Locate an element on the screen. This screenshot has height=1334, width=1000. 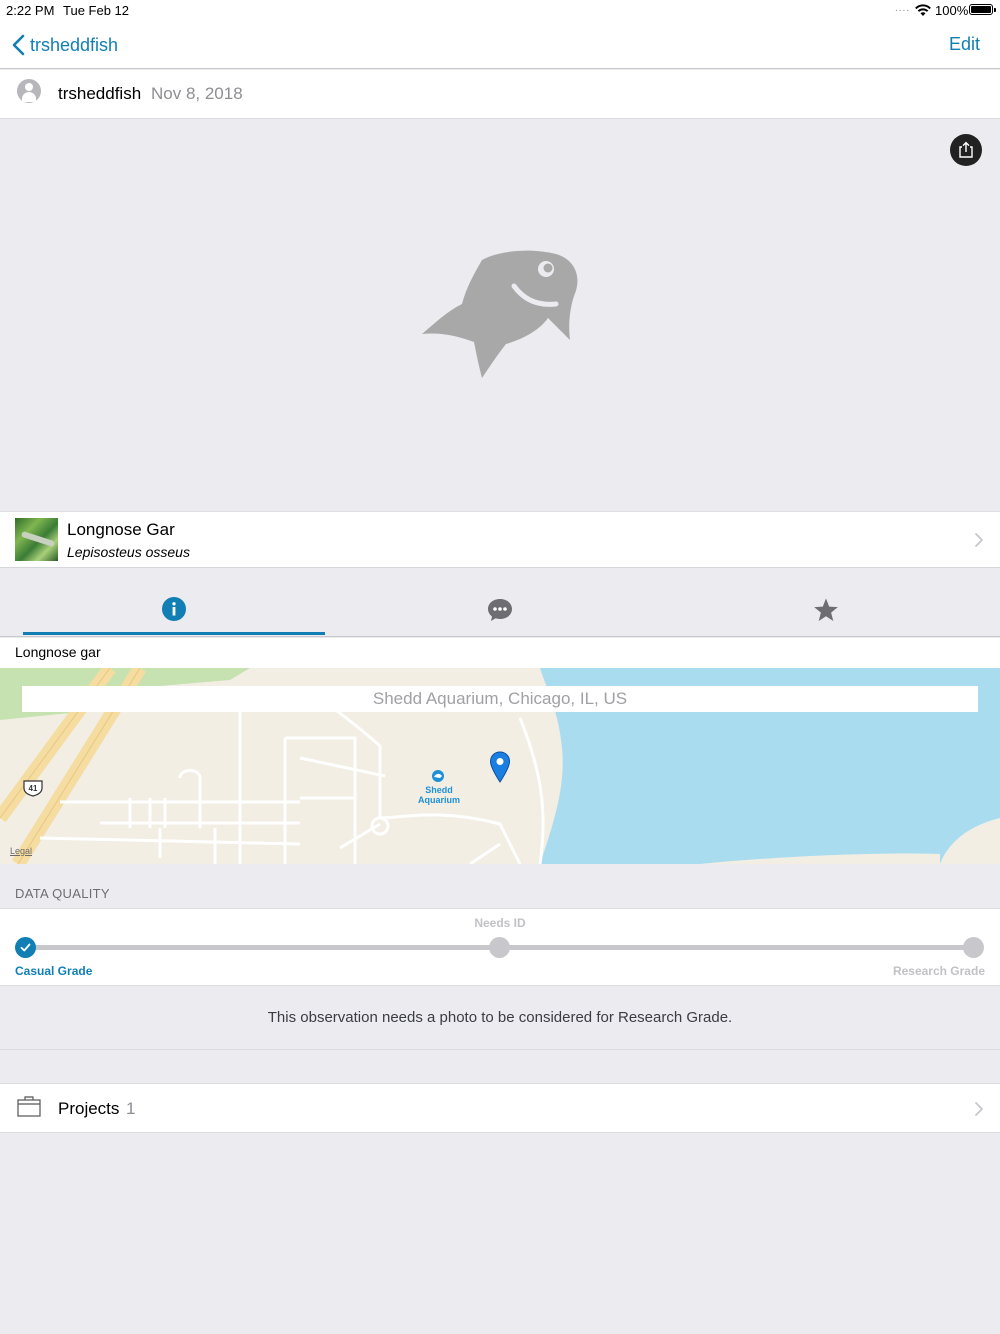
observer-row: trsheddfish Nov 8, 2018 is located at coordinates (500, 94).